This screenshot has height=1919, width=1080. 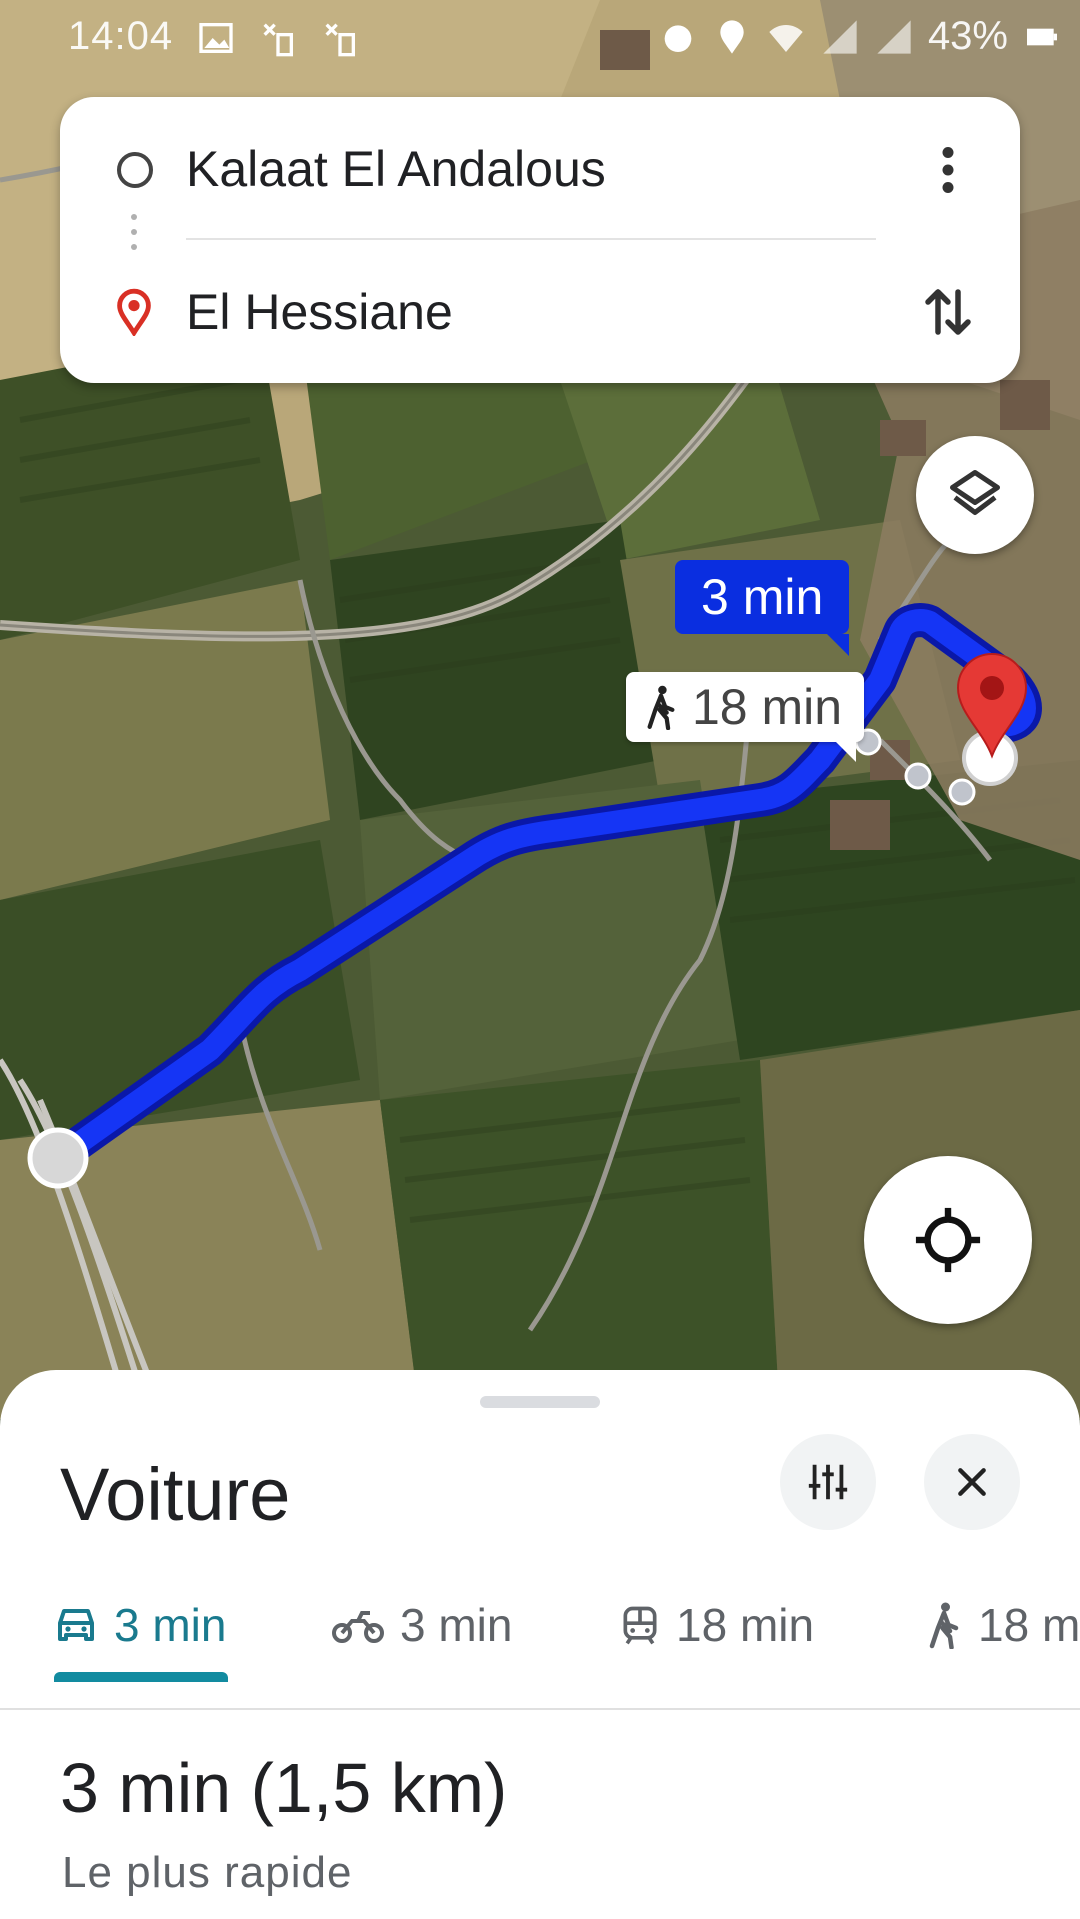 What do you see at coordinates (840, 36) in the screenshot?
I see `signal1-icon` at bounding box center [840, 36].